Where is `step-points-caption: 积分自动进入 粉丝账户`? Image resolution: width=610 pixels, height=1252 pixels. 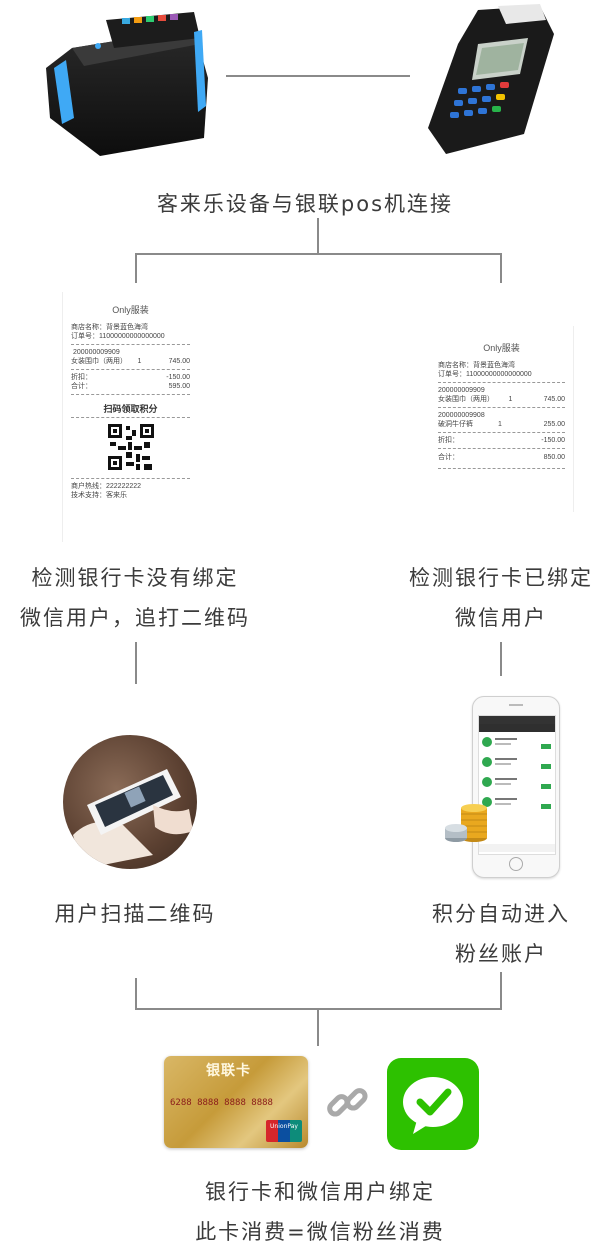
step-points-caption: 积分自动进入 粉丝账户 is located at coordinates (501, 934).